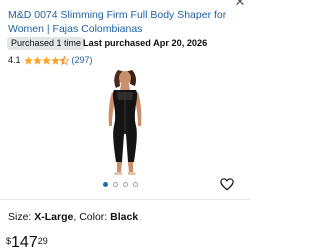 This screenshot has width=320, height=251. What do you see at coordinates (95, 217) in the screenshot?
I see `color-label: Color:` at bounding box center [95, 217].